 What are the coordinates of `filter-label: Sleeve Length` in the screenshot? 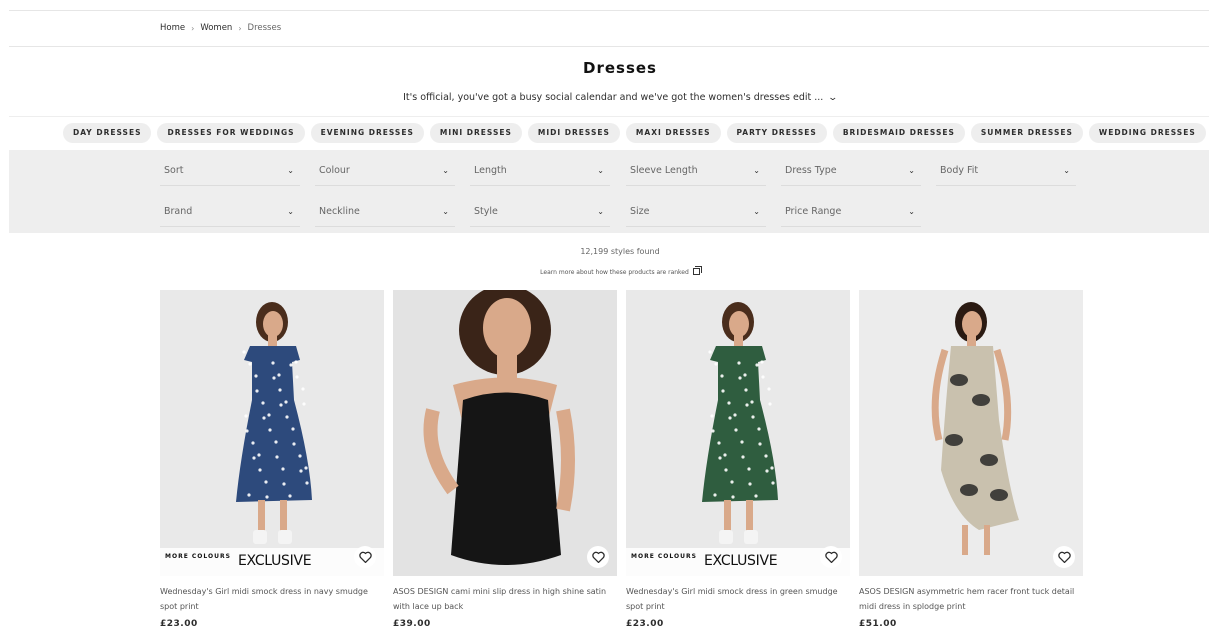 It's located at (664, 170).